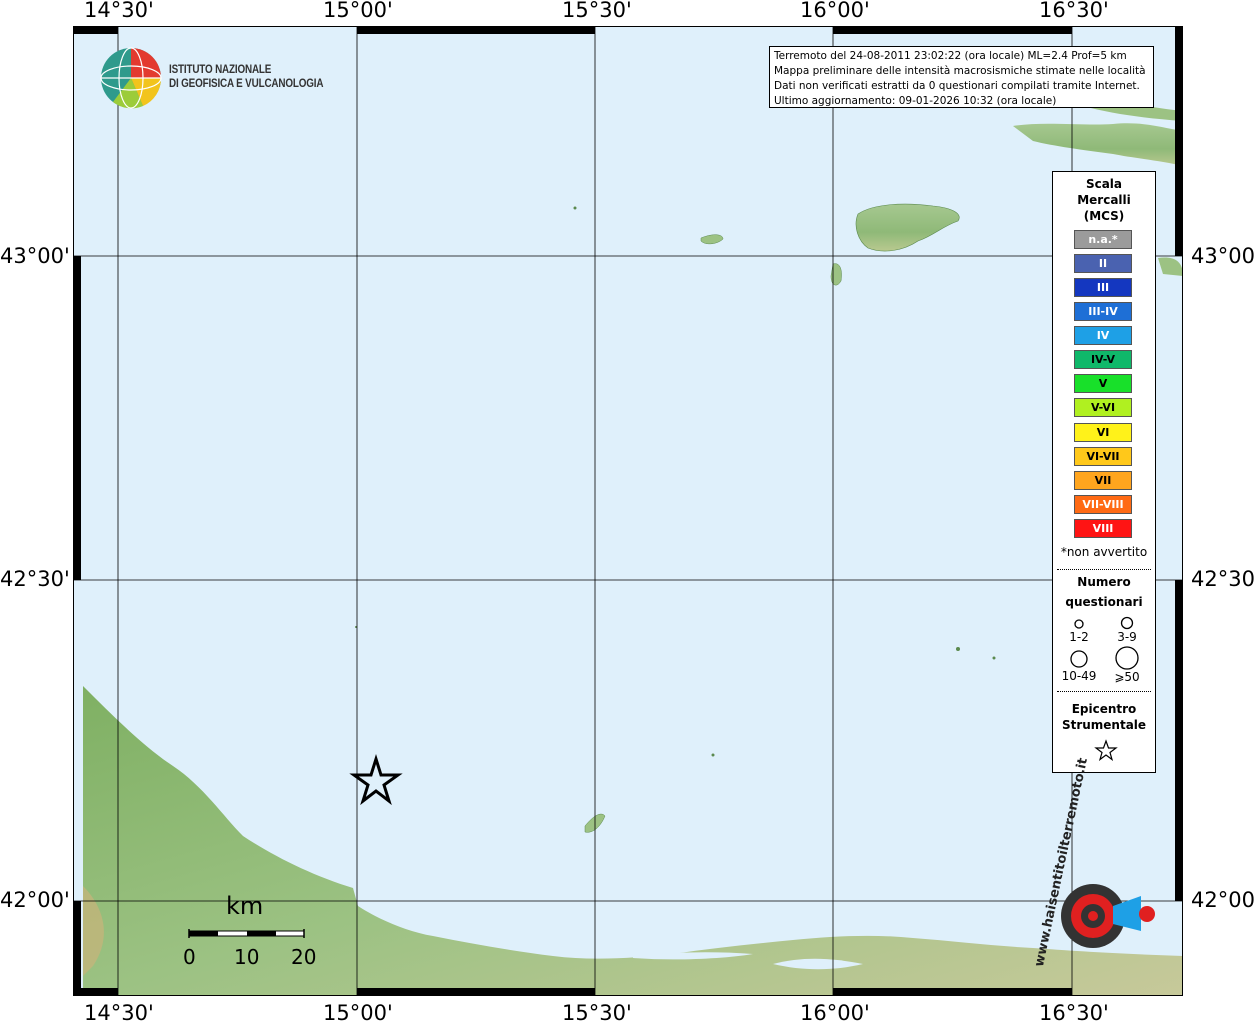 The width and height of the screenshot is (1256, 1025). I want to click on lat-tick-right-1: 43°00', so click(1223, 256).